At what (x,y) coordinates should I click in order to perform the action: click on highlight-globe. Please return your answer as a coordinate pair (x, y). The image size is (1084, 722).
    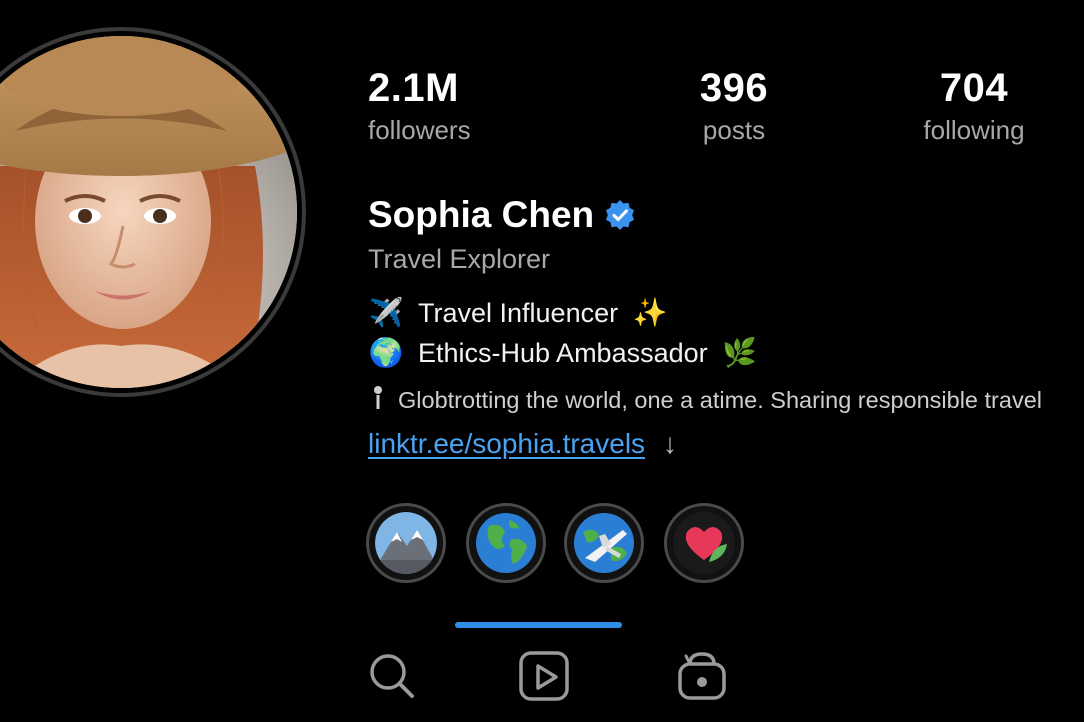
    Looking at the image, I should click on (506, 543).